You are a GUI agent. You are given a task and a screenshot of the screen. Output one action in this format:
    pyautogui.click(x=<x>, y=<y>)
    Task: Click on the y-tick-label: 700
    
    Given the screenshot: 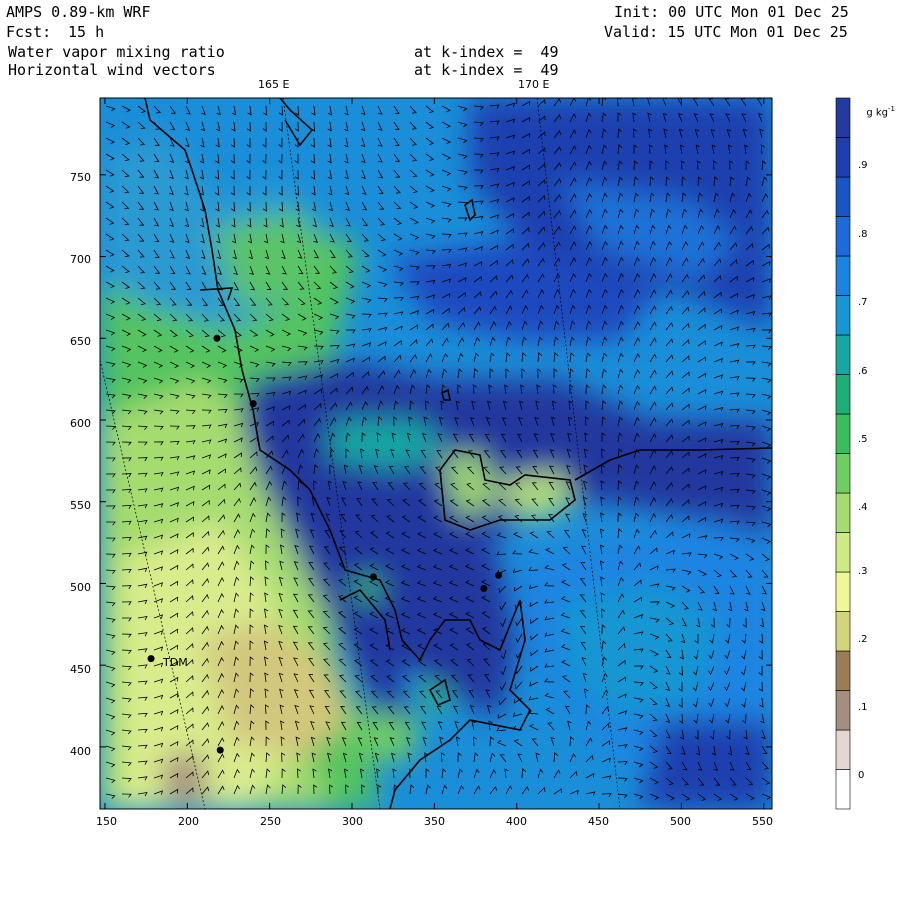 What is the action you would take?
    pyautogui.click(x=80, y=259)
    